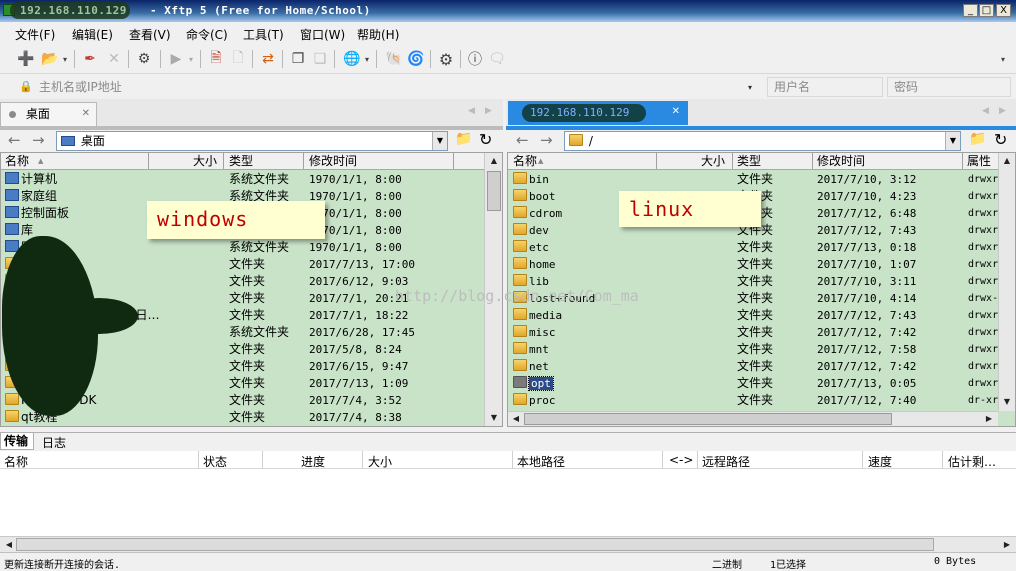 The width and height of the screenshot is (1016, 571). Describe the element at coordinates (238, 59) in the screenshot. I see `new-document-icon: 🗋` at that location.